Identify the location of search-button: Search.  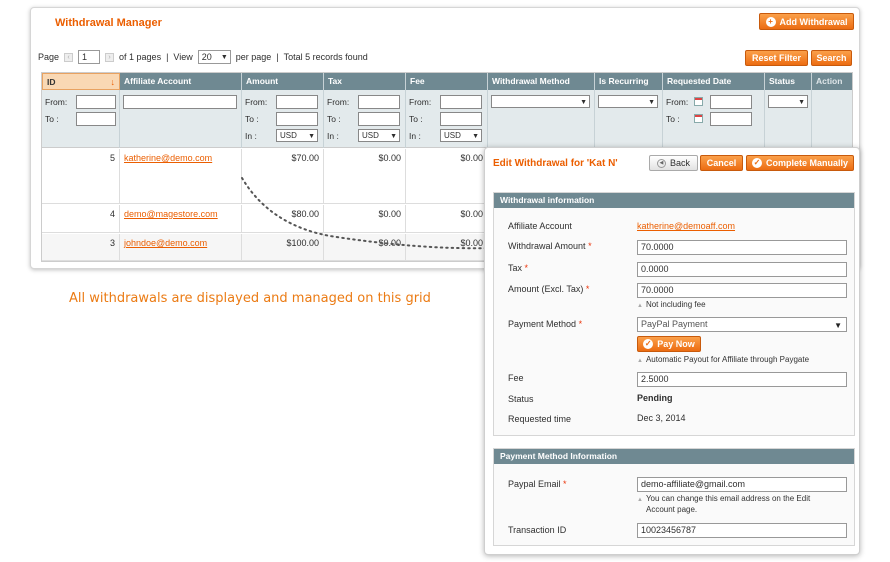
(831, 58).